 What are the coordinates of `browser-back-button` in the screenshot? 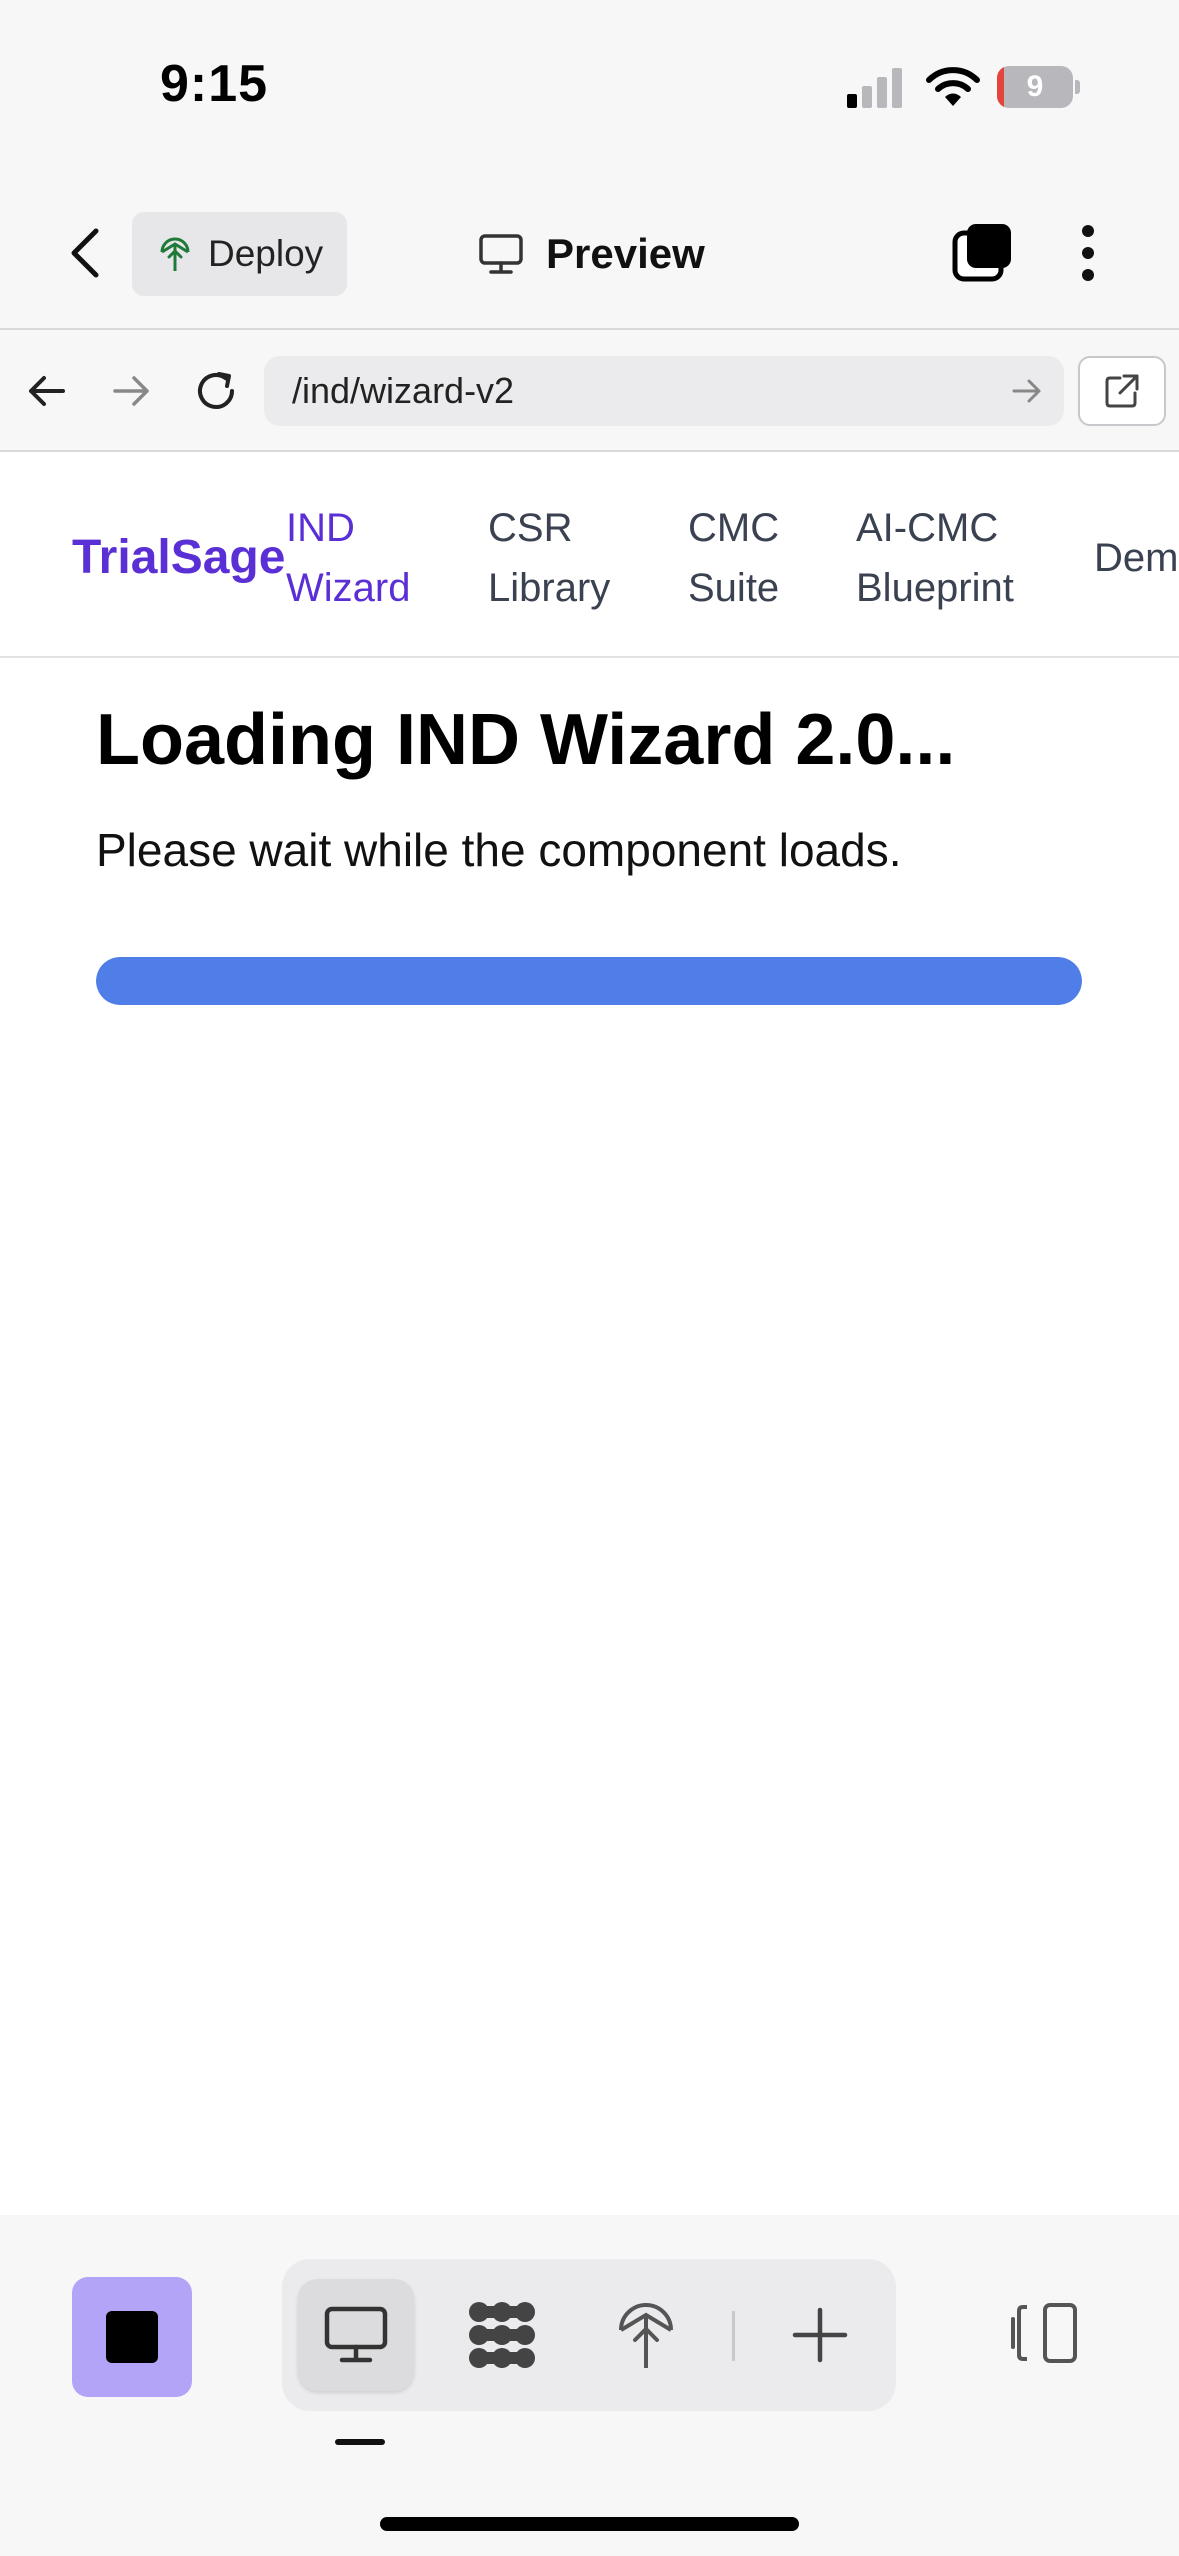 It's located at (47, 391).